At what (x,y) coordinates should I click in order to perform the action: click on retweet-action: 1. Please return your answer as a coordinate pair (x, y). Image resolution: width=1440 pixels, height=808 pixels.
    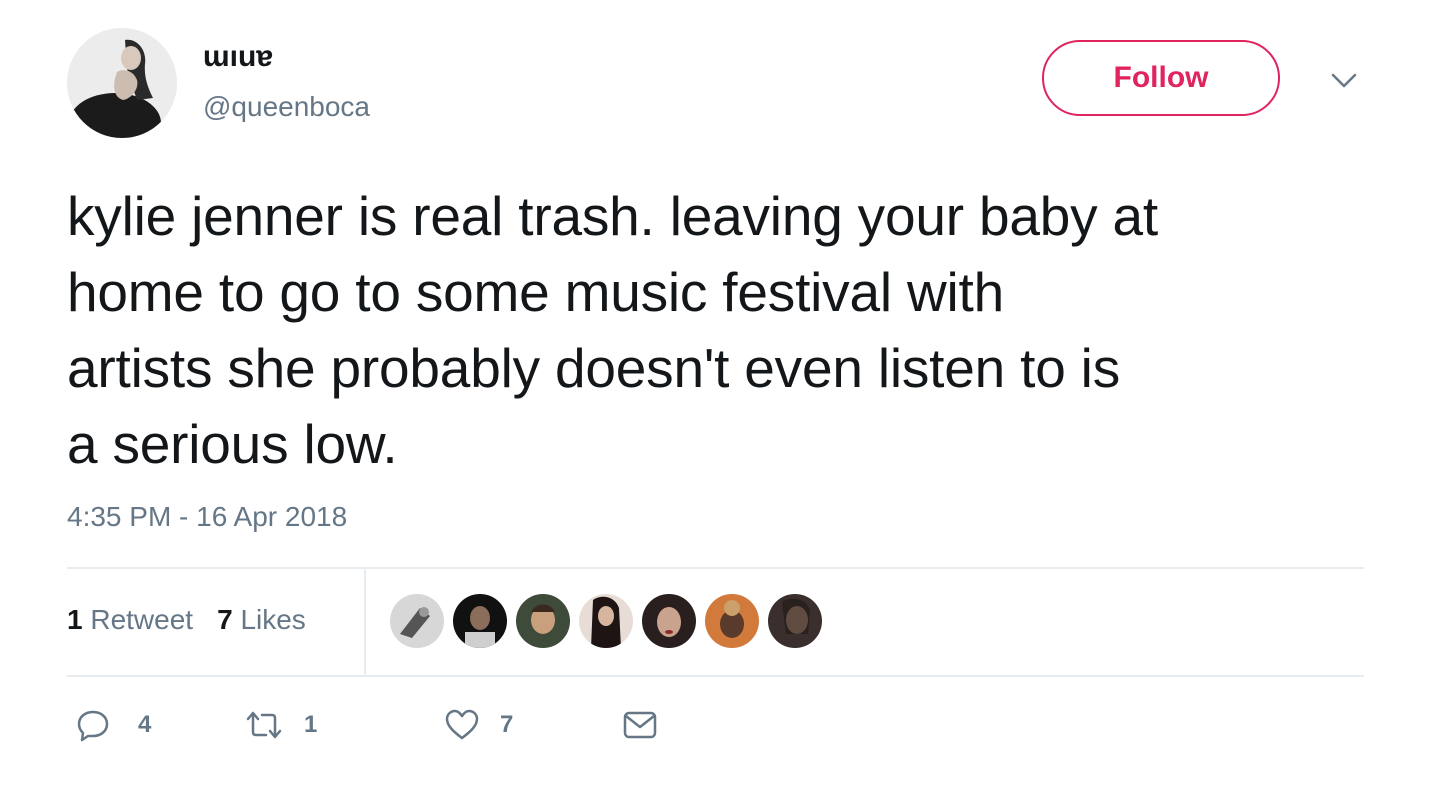
    Looking at the image, I should click on (344, 725).